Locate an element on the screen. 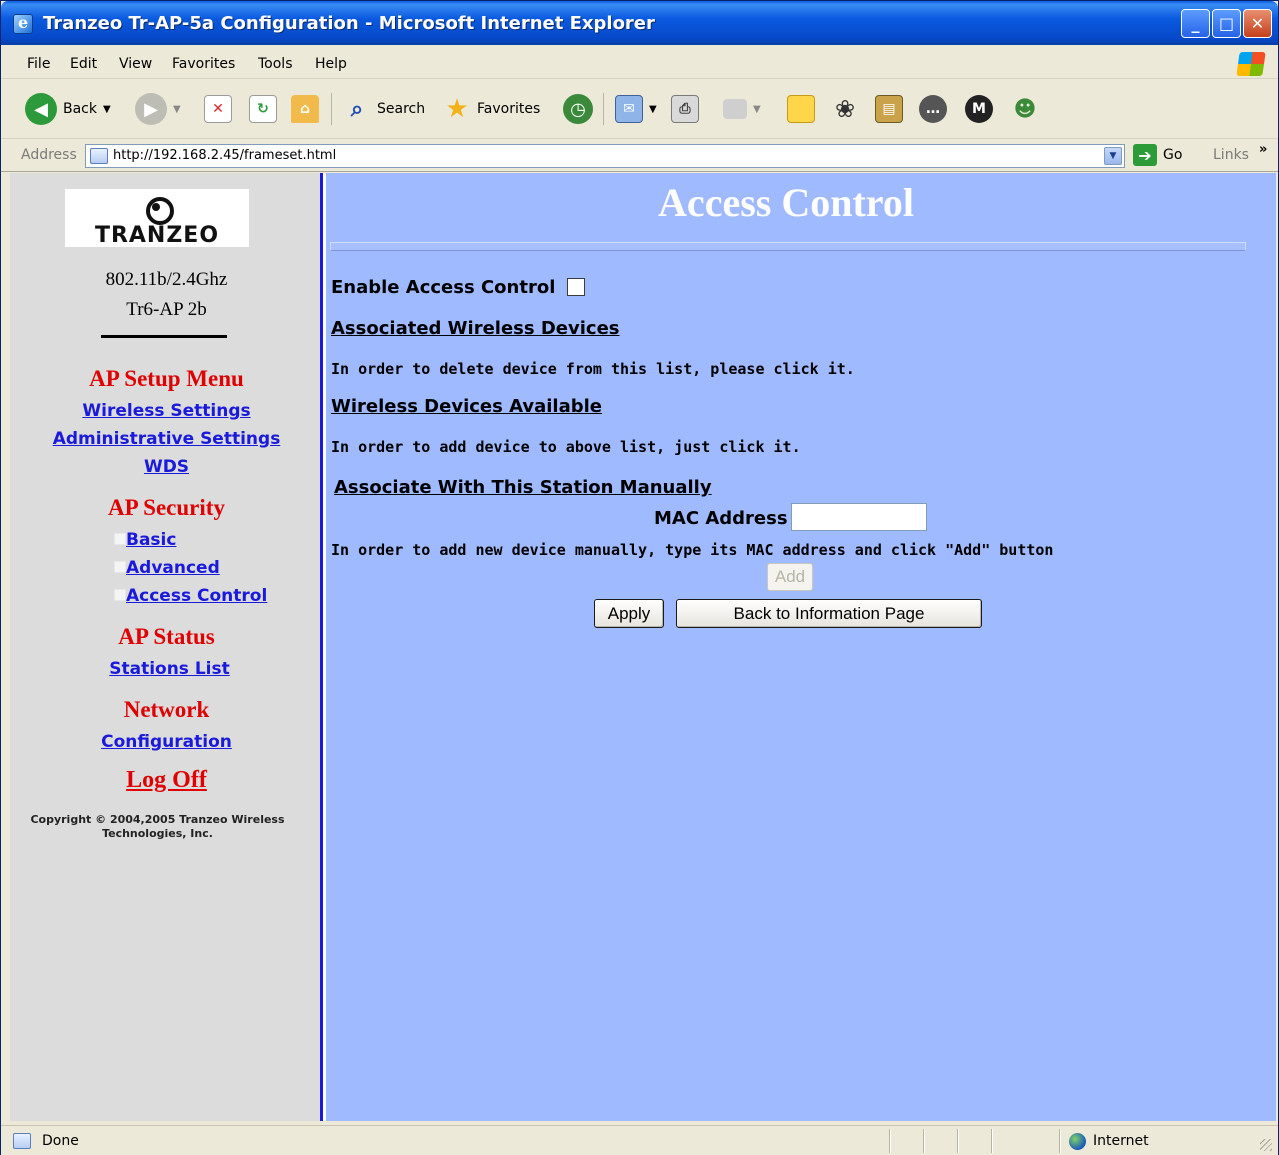  favorites-button: ★ Favorites is located at coordinates (491, 109).